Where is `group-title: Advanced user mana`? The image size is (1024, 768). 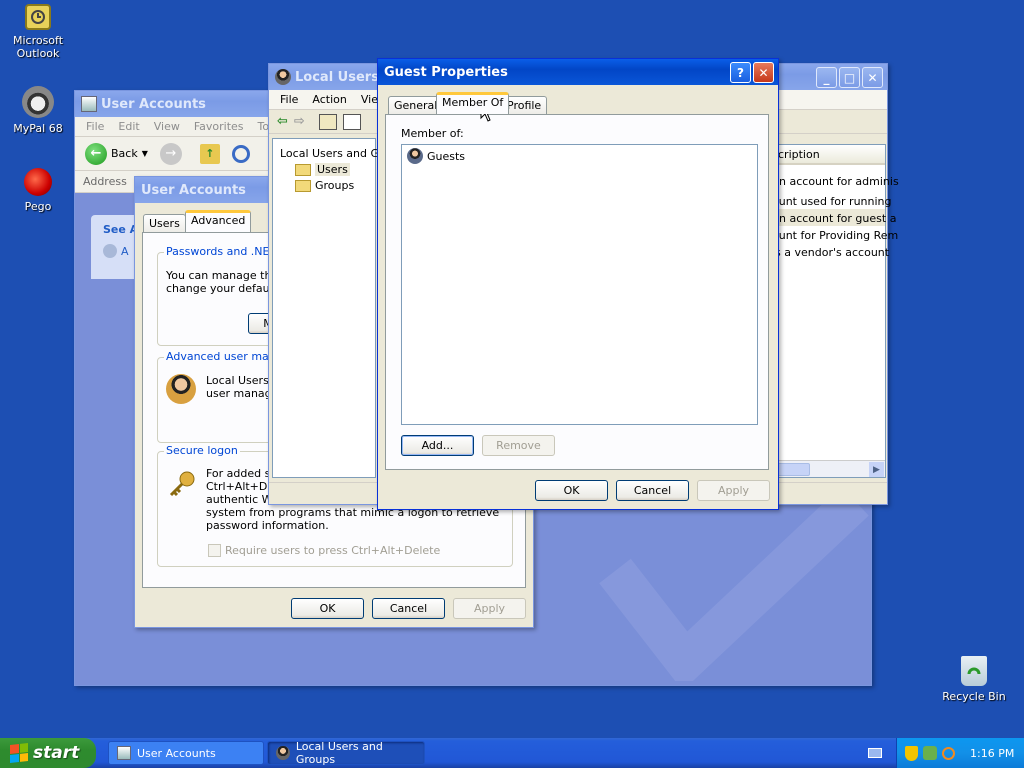 group-title: Advanced user mana is located at coordinates (224, 356).